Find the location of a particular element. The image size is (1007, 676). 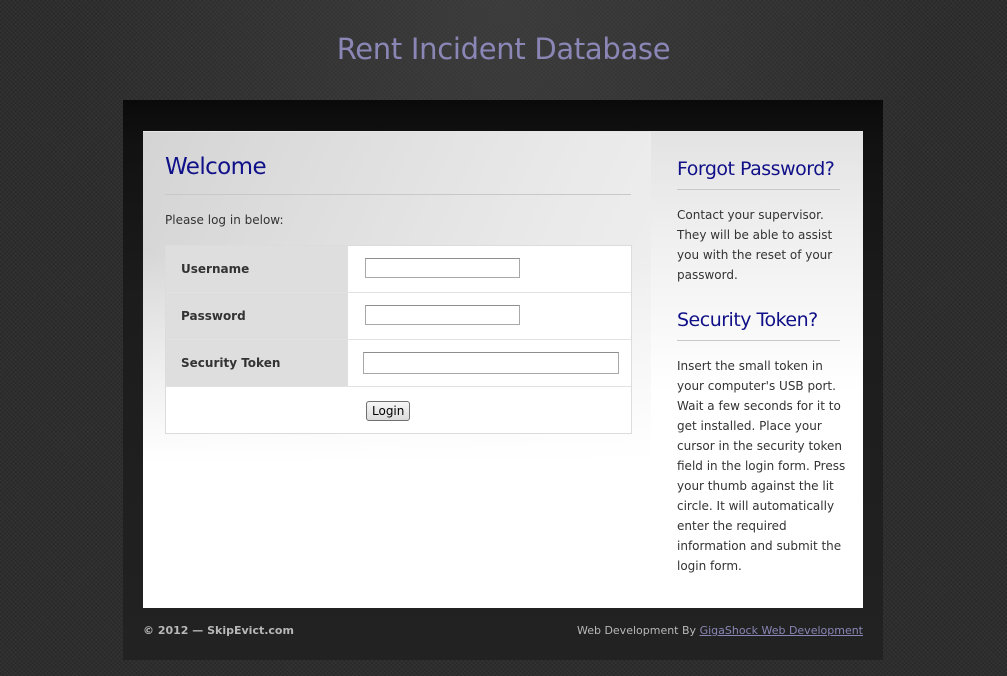

password-cell is located at coordinates (489, 316).